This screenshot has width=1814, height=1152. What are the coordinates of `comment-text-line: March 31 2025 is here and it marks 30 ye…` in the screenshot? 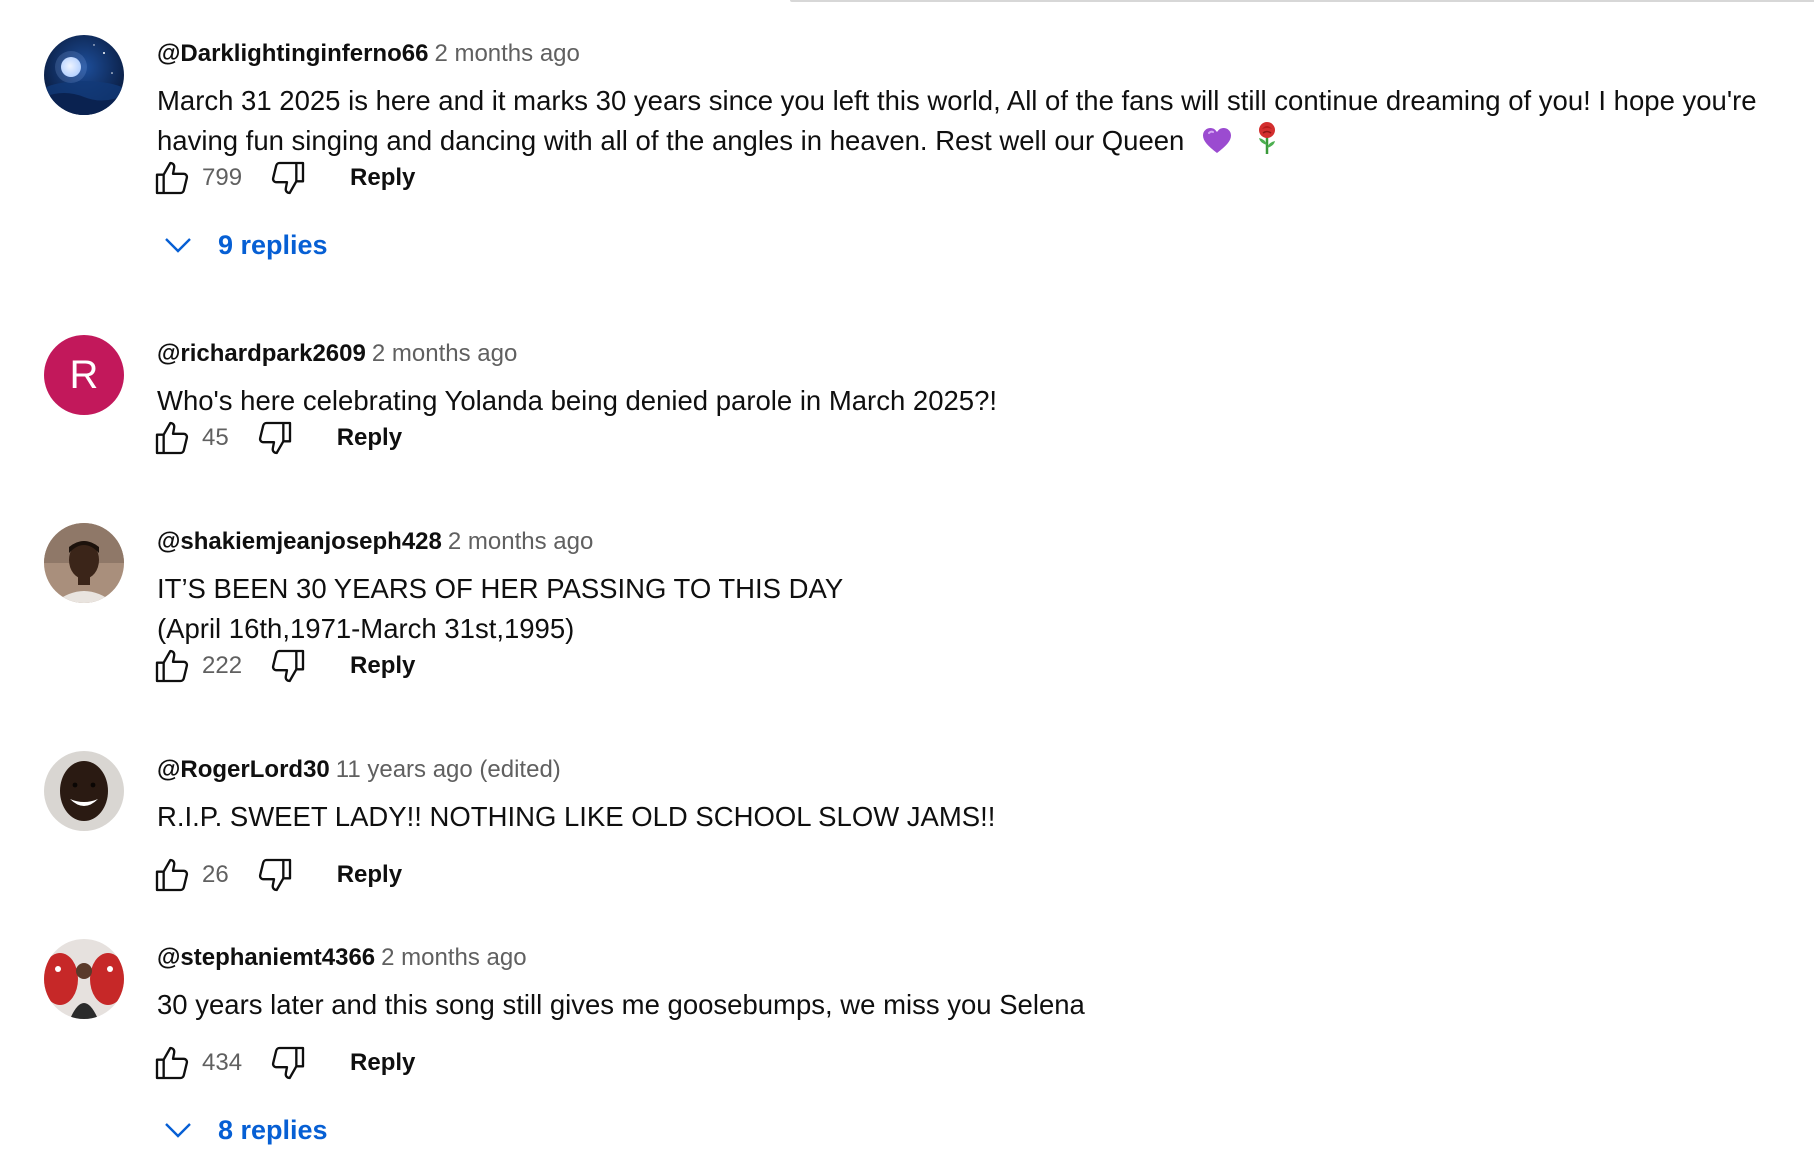 It's located at (957, 120).